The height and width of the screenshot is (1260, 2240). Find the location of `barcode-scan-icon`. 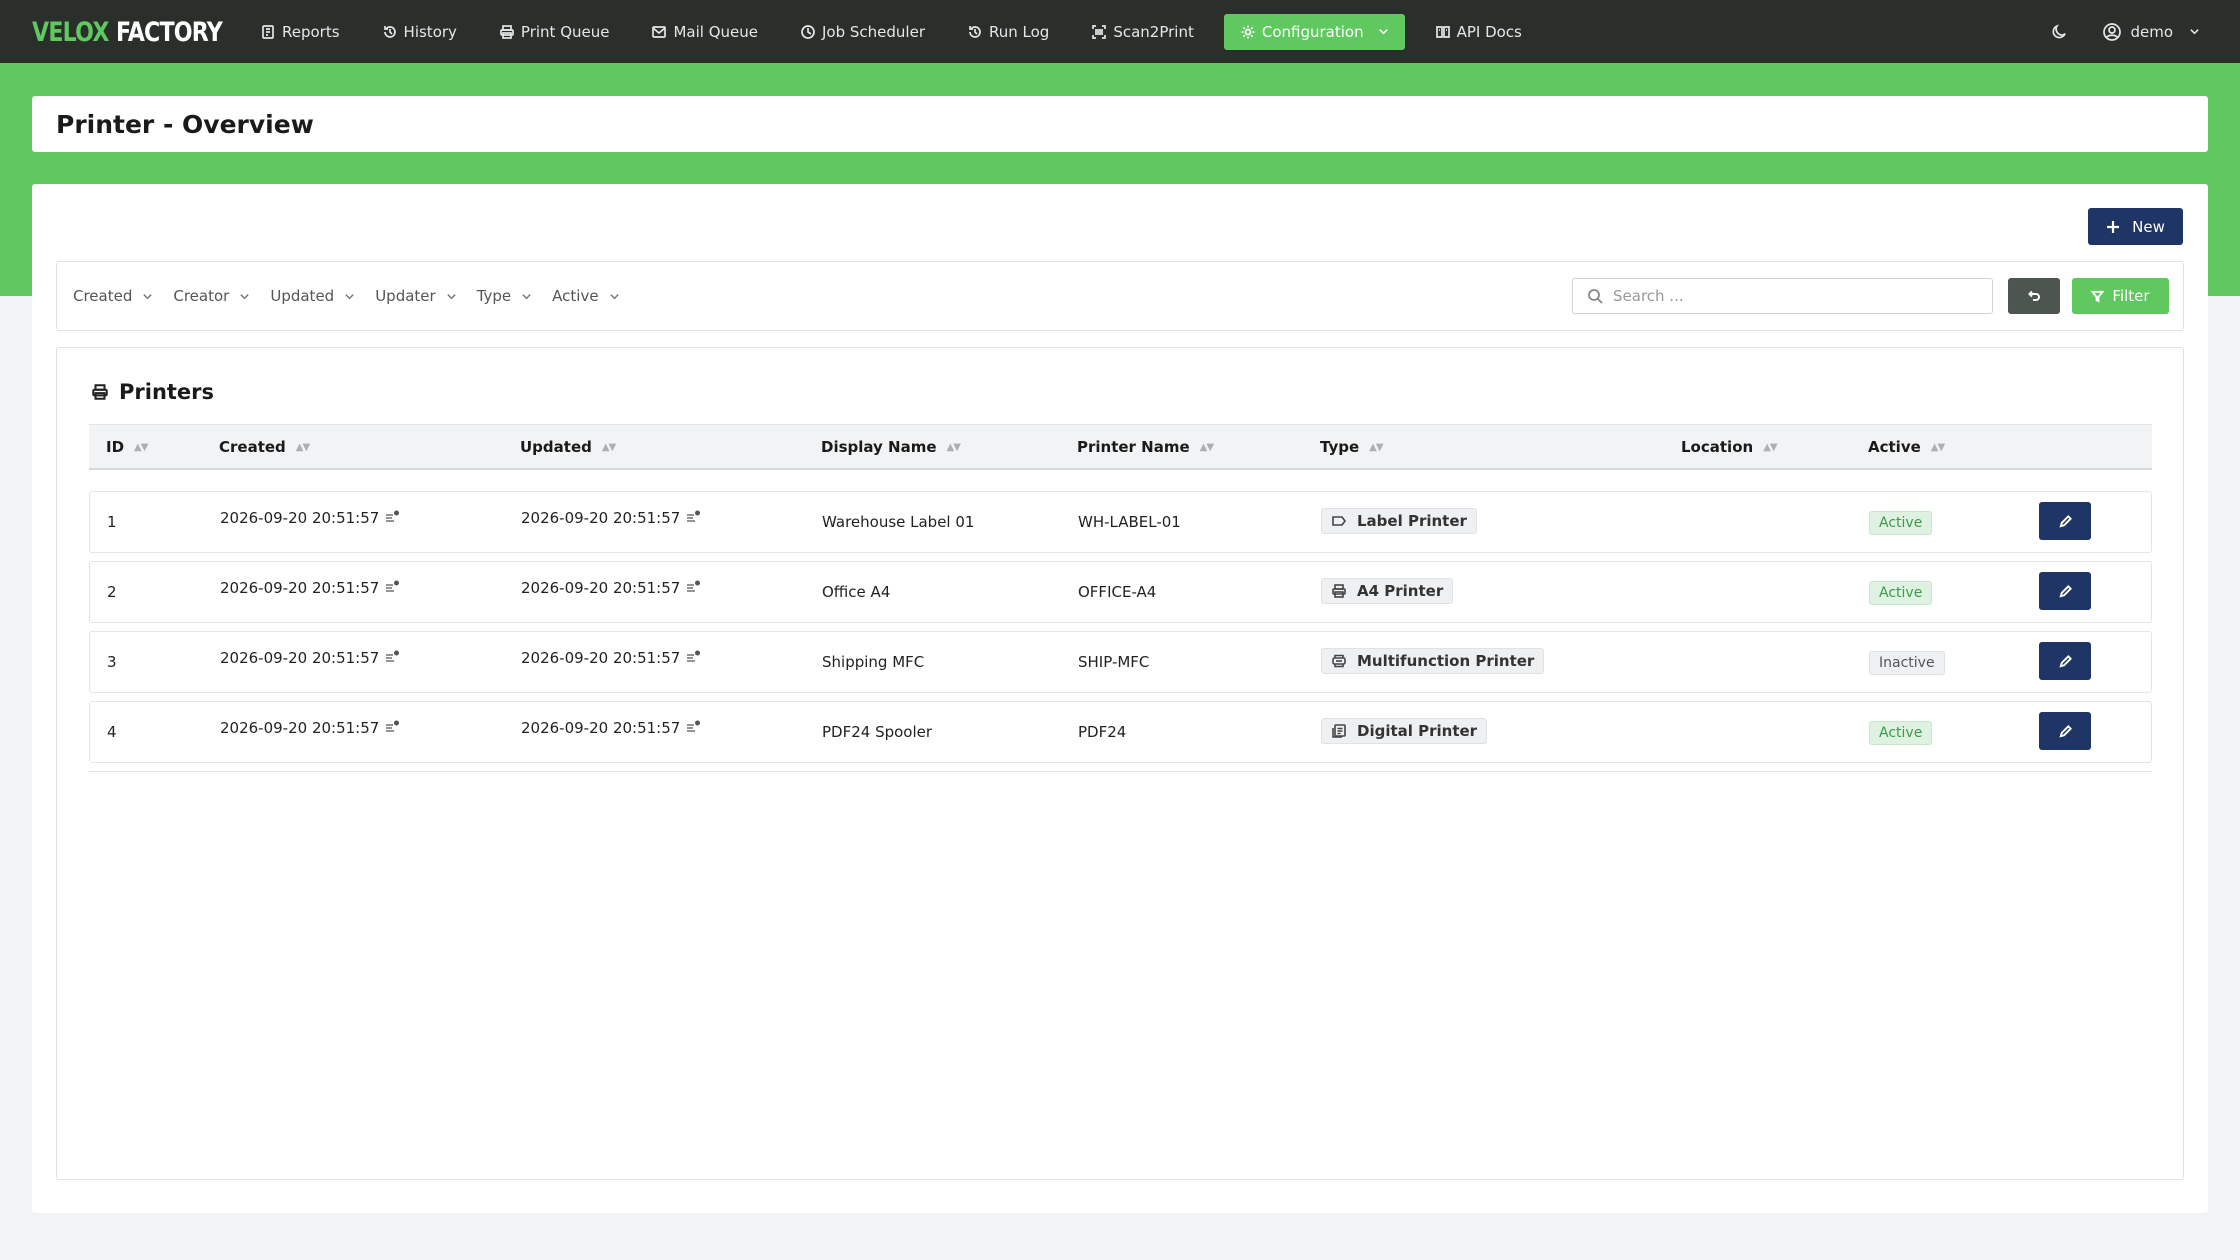

barcode-scan-icon is located at coordinates (1099, 31).